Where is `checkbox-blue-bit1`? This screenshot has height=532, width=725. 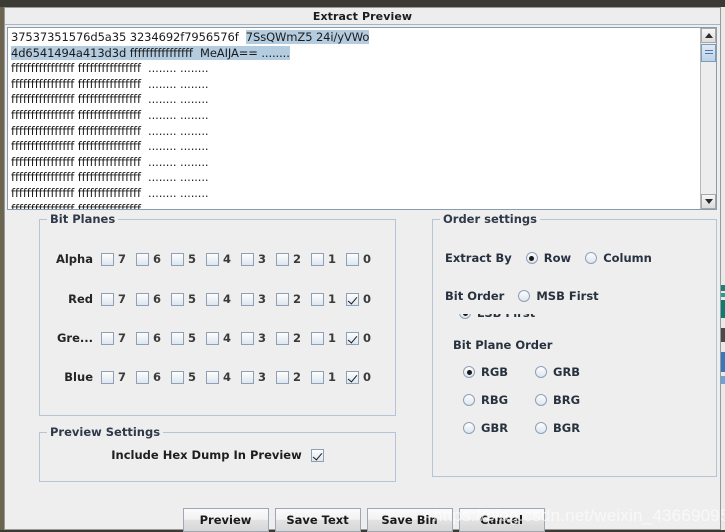 checkbox-blue-bit1 is located at coordinates (317, 377).